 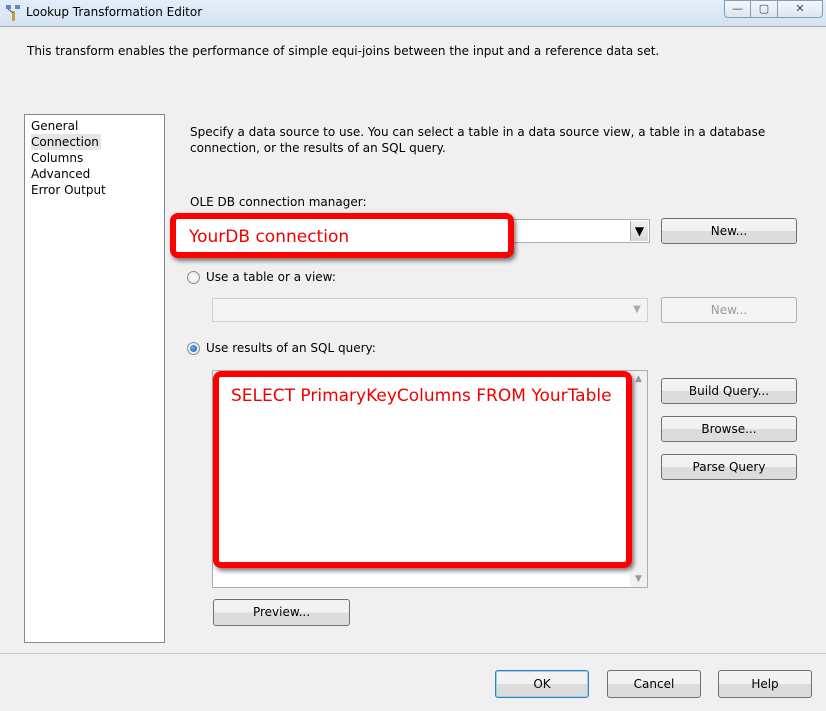 I want to click on ok-button: OK, so click(x=542, y=684).